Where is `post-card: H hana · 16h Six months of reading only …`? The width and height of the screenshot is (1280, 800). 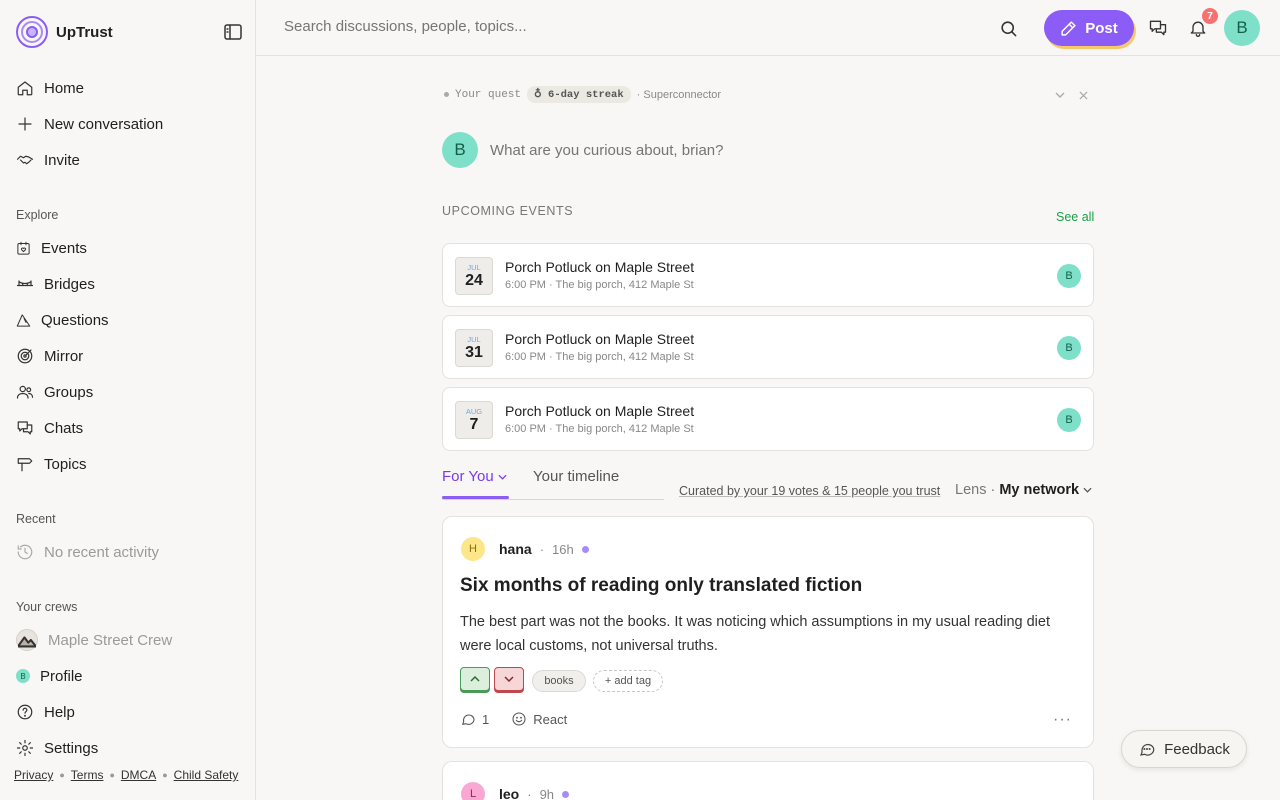
post-card: H hana · 16h Six months of reading only … is located at coordinates (768, 632).